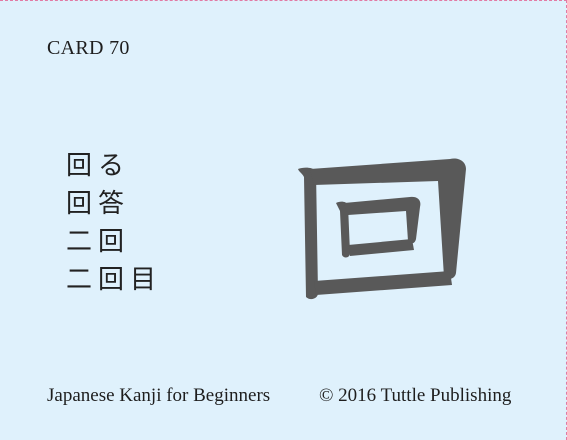 This screenshot has height=440, width=567. What do you see at coordinates (98, 242) in the screenshot?
I see `vocab-item: 二回` at bounding box center [98, 242].